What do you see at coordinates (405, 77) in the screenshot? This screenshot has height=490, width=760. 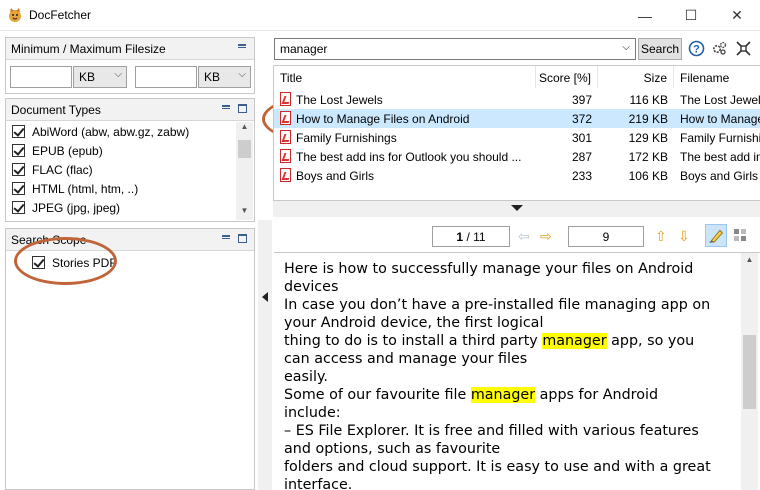 I see `column-header-title: Title` at bounding box center [405, 77].